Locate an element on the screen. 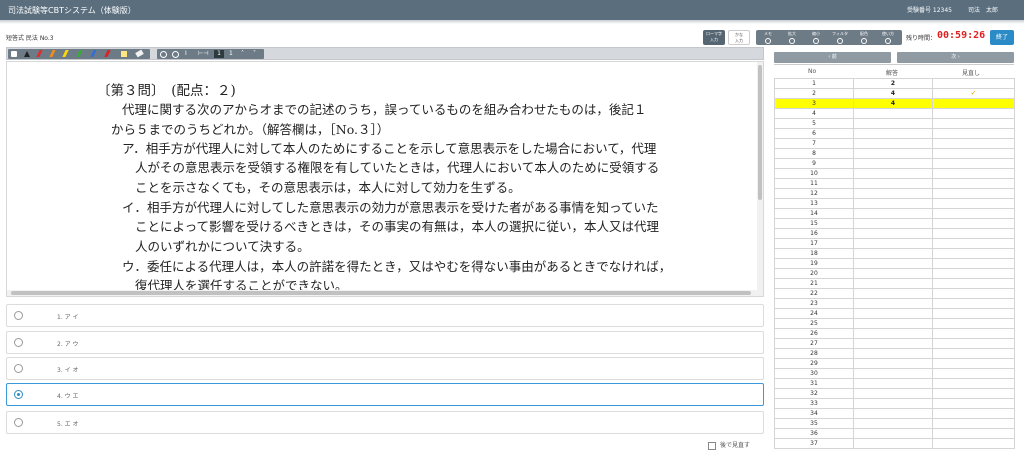  answer-row: 6 is located at coordinates (894, 133).